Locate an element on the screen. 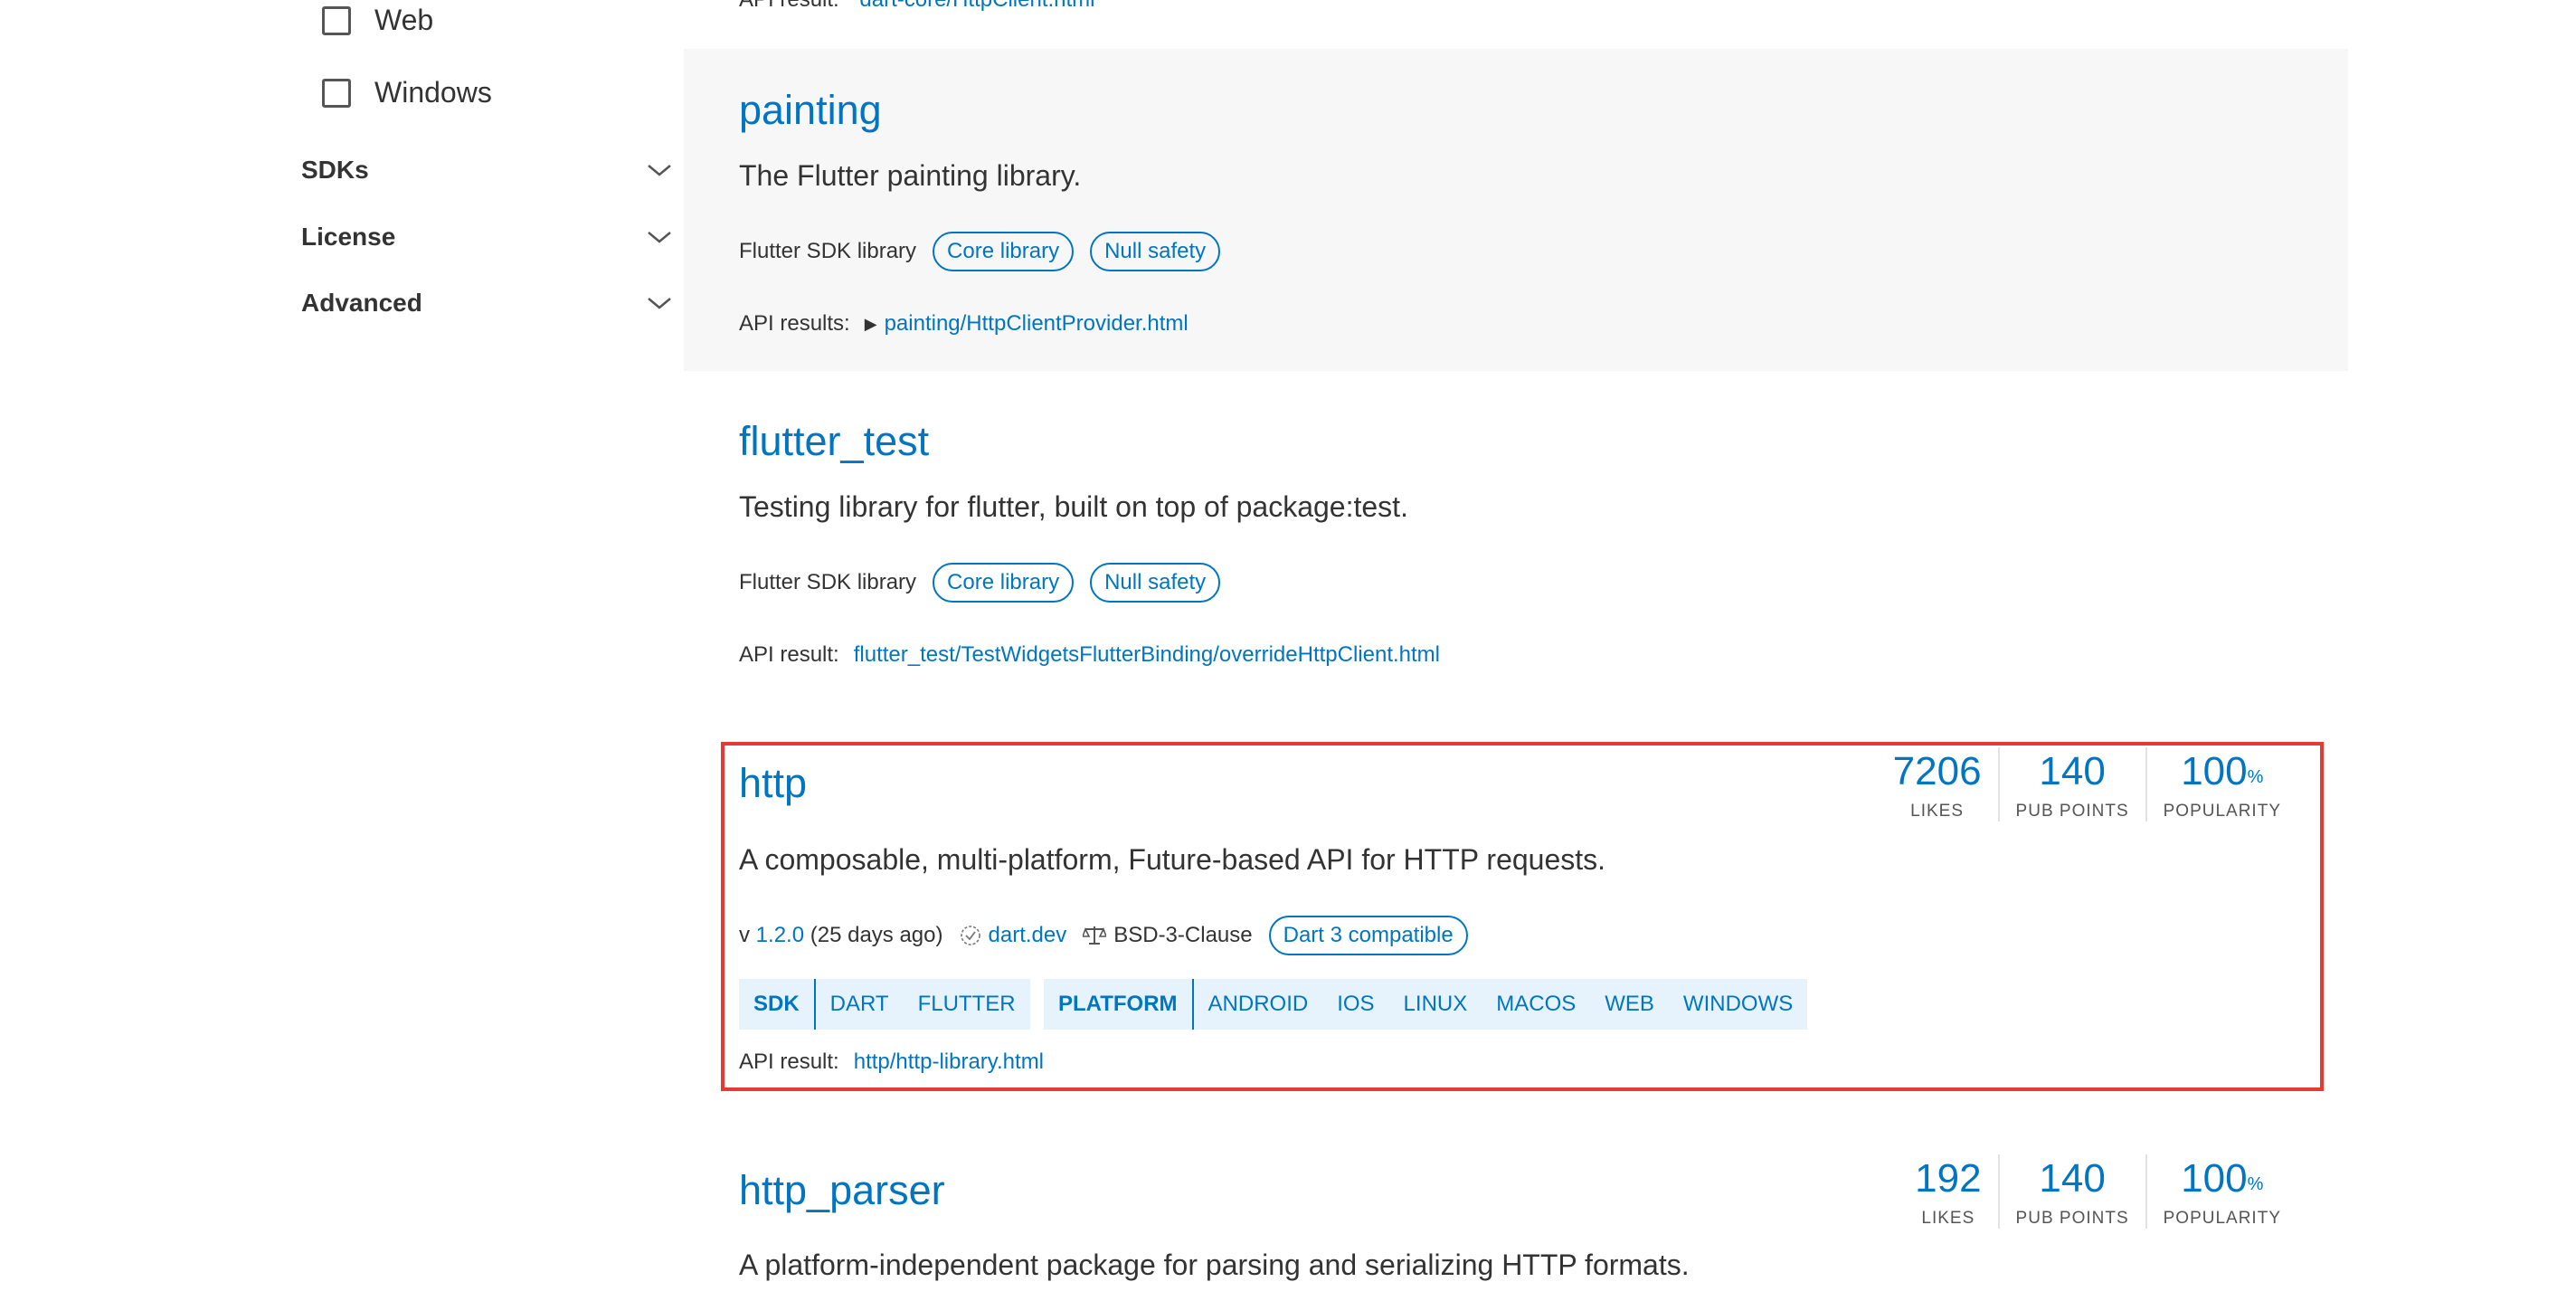  clipped-api-result: API result: dart-core/HttpClient.html is located at coordinates (917, 6).